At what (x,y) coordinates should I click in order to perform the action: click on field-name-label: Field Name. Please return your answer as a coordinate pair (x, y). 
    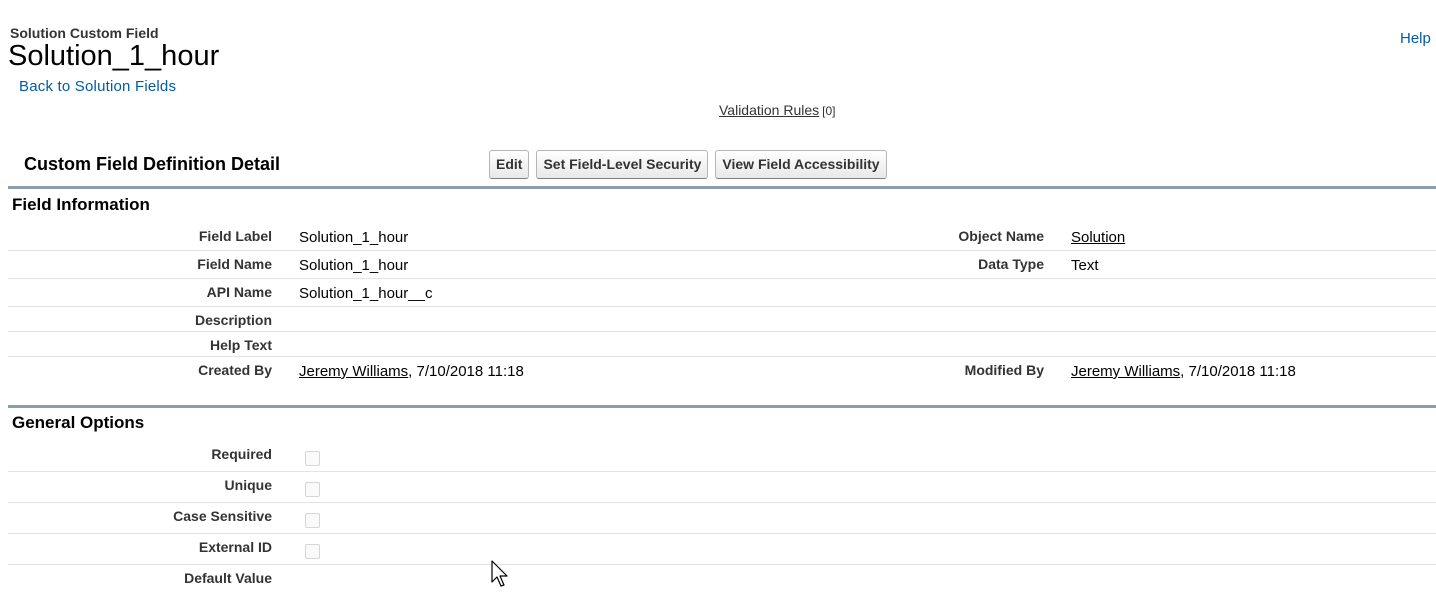
    Looking at the image, I should click on (234, 264).